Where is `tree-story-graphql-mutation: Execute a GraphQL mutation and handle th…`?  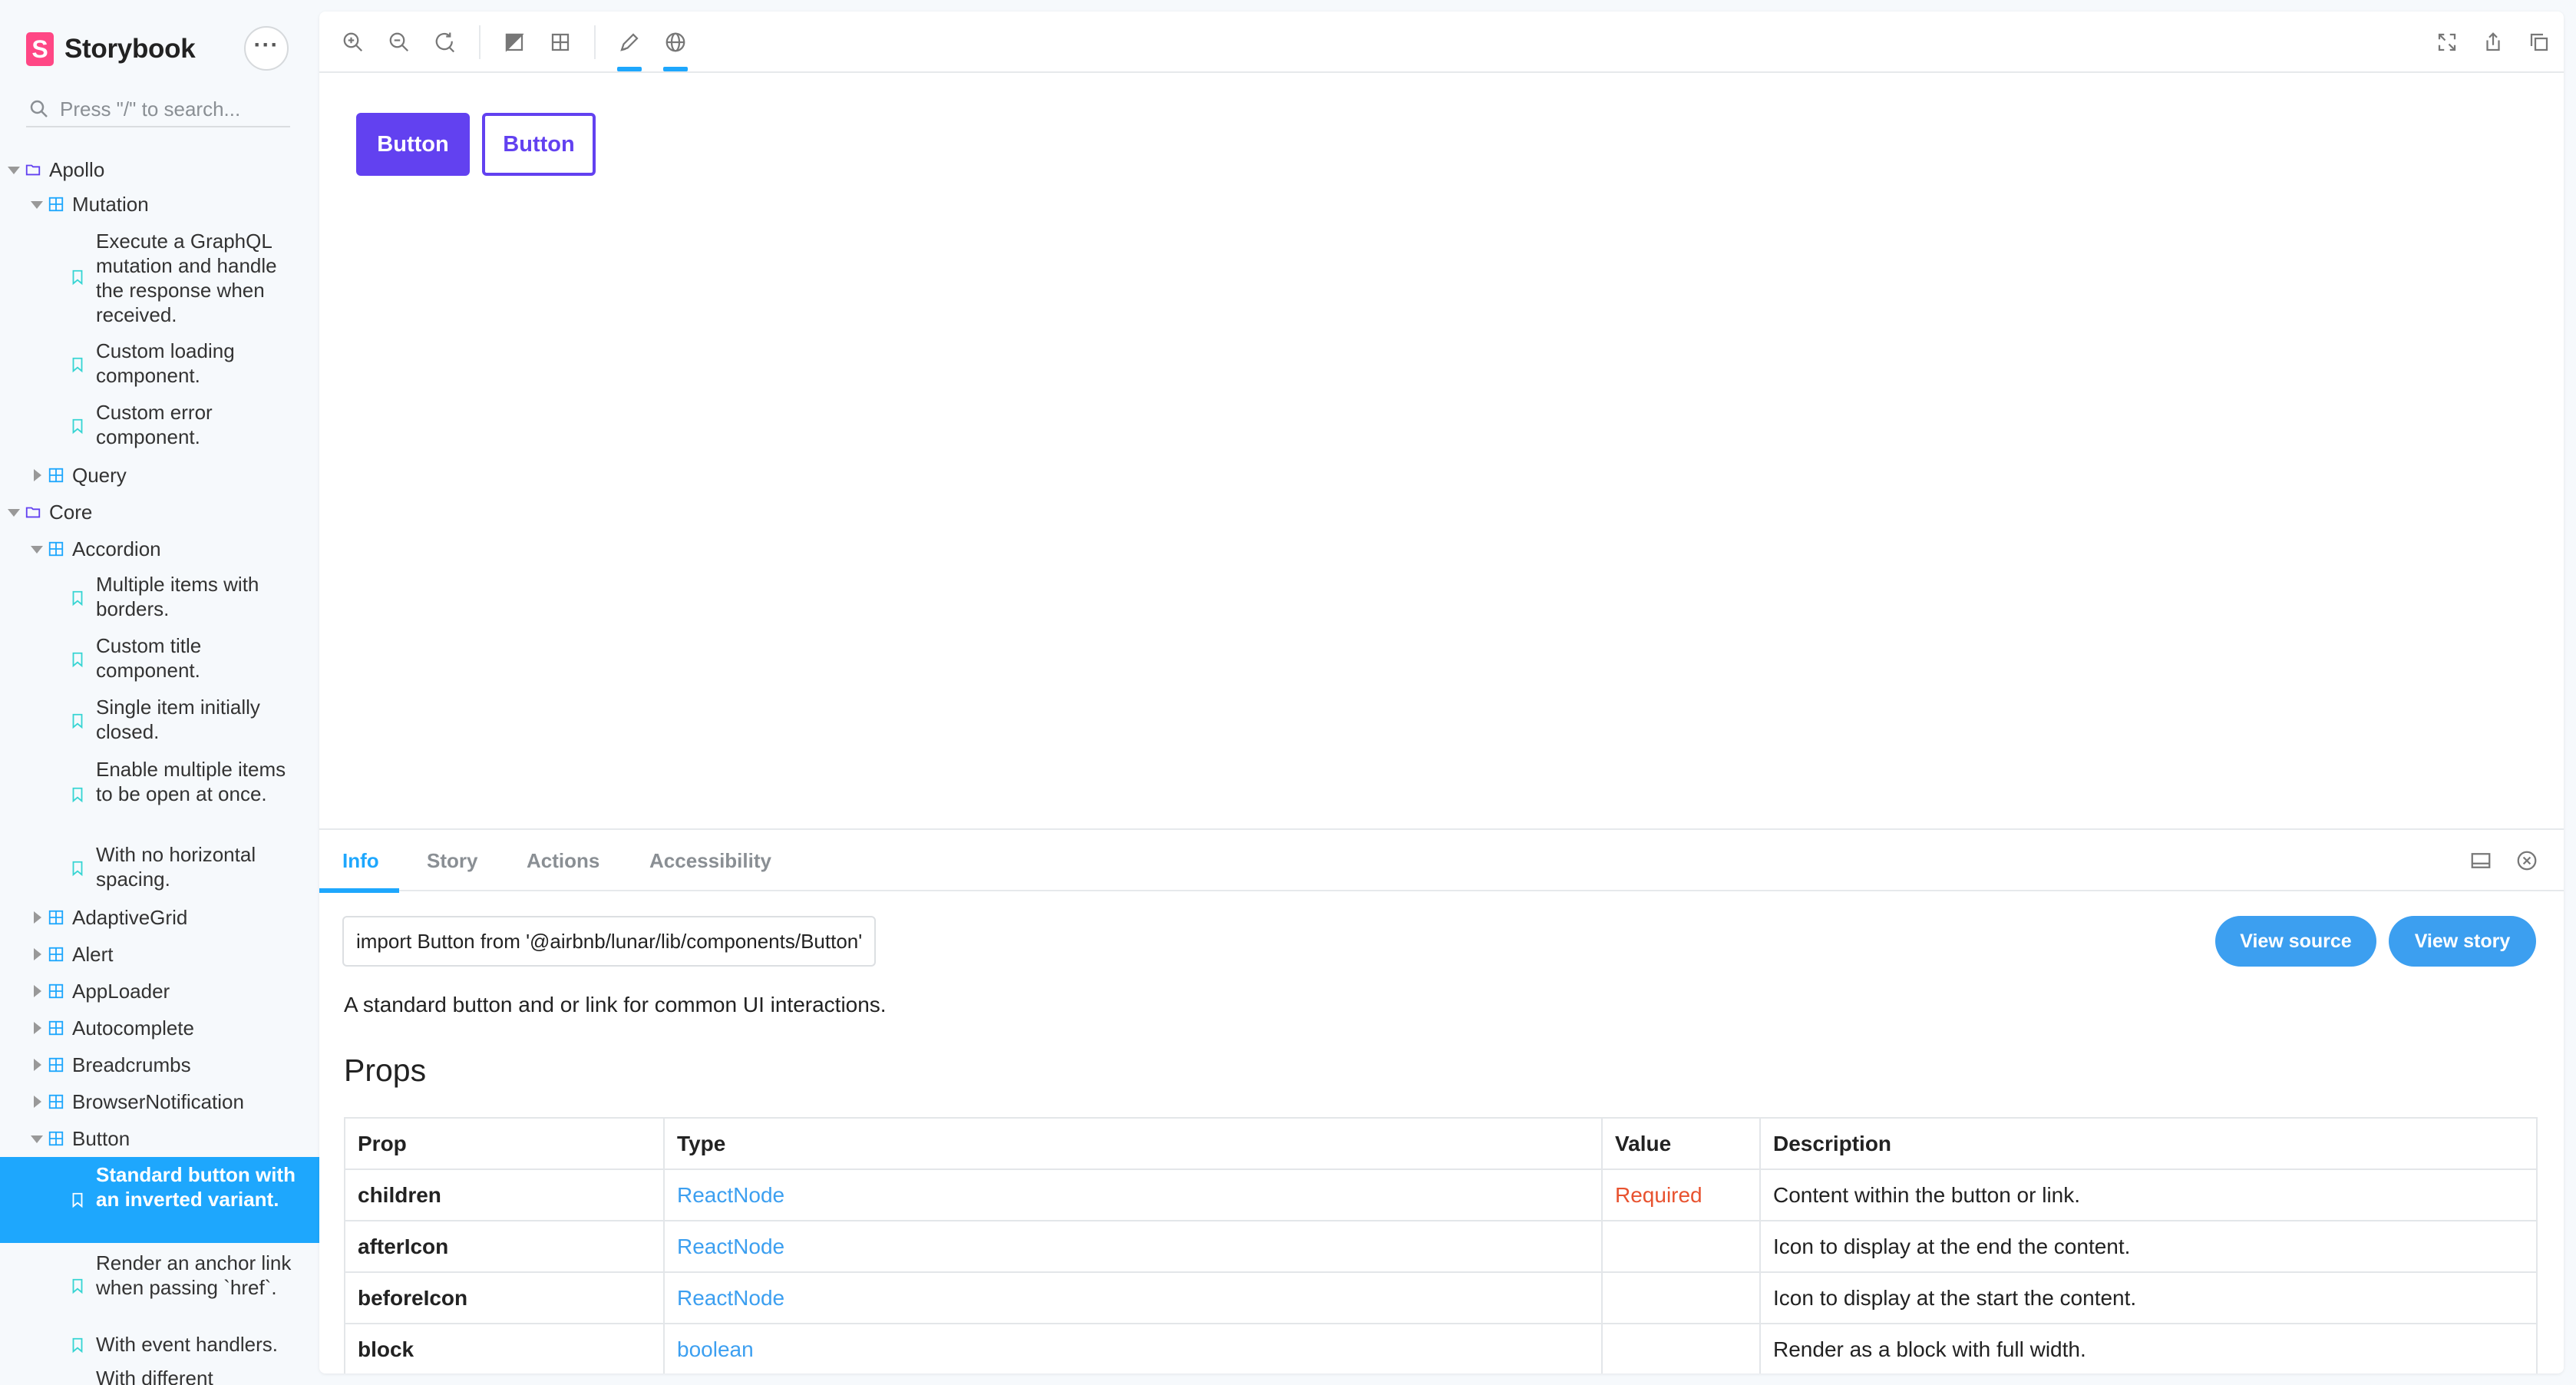 tree-story-graphql-mutation: Execute a GraphQL mutation and handle th… is located at coordinates (159, 278).